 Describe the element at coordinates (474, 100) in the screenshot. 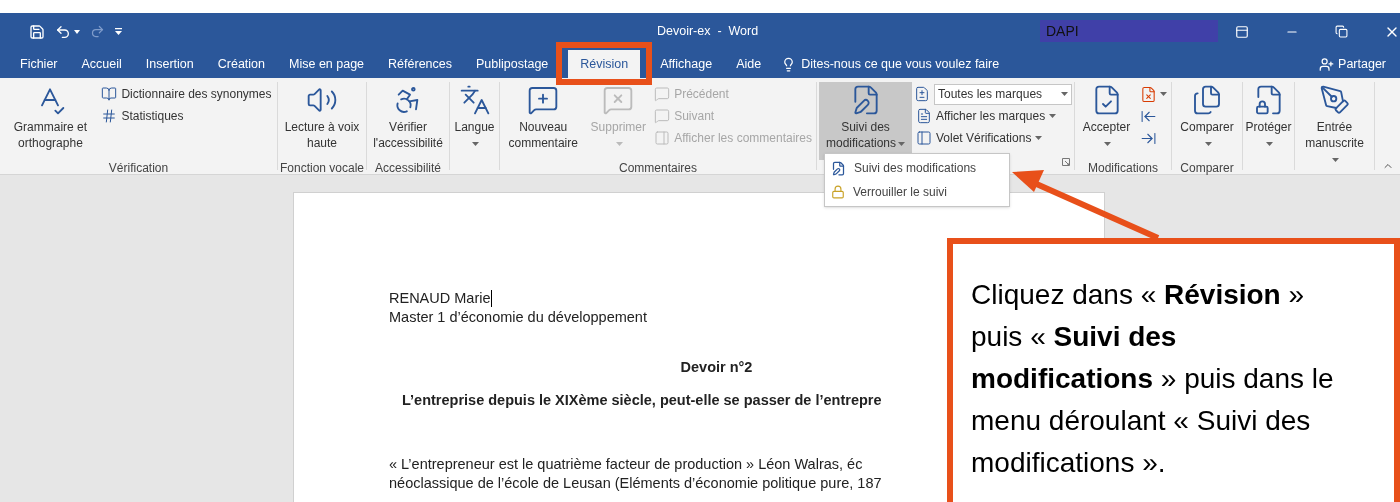

I see `language-icon` at that location.